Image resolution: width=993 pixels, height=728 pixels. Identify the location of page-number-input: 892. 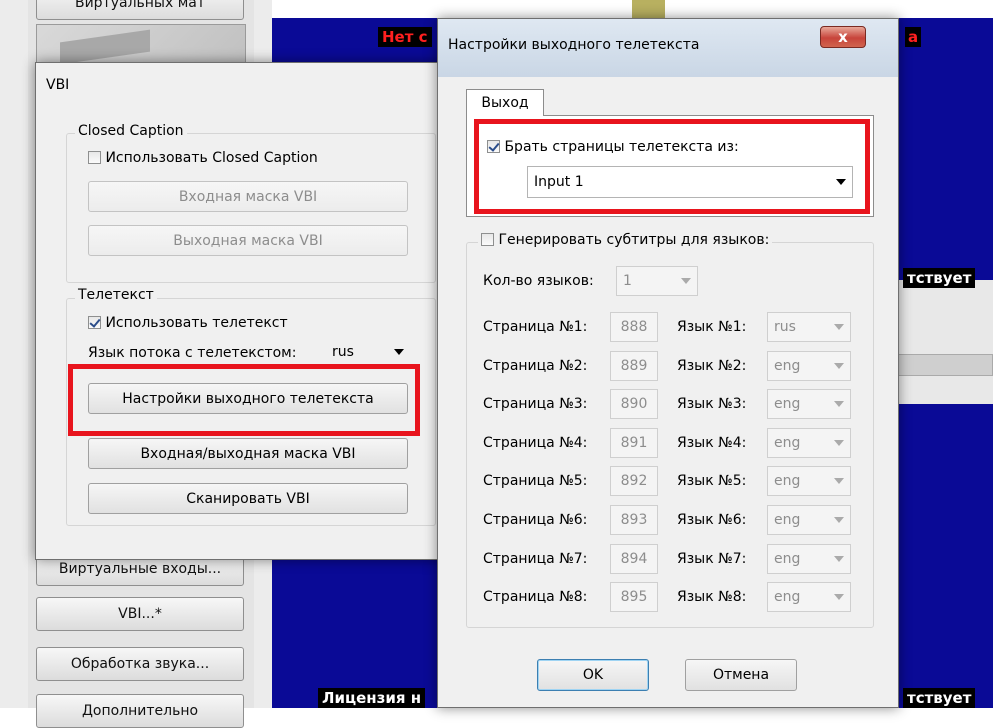
(634, 481).